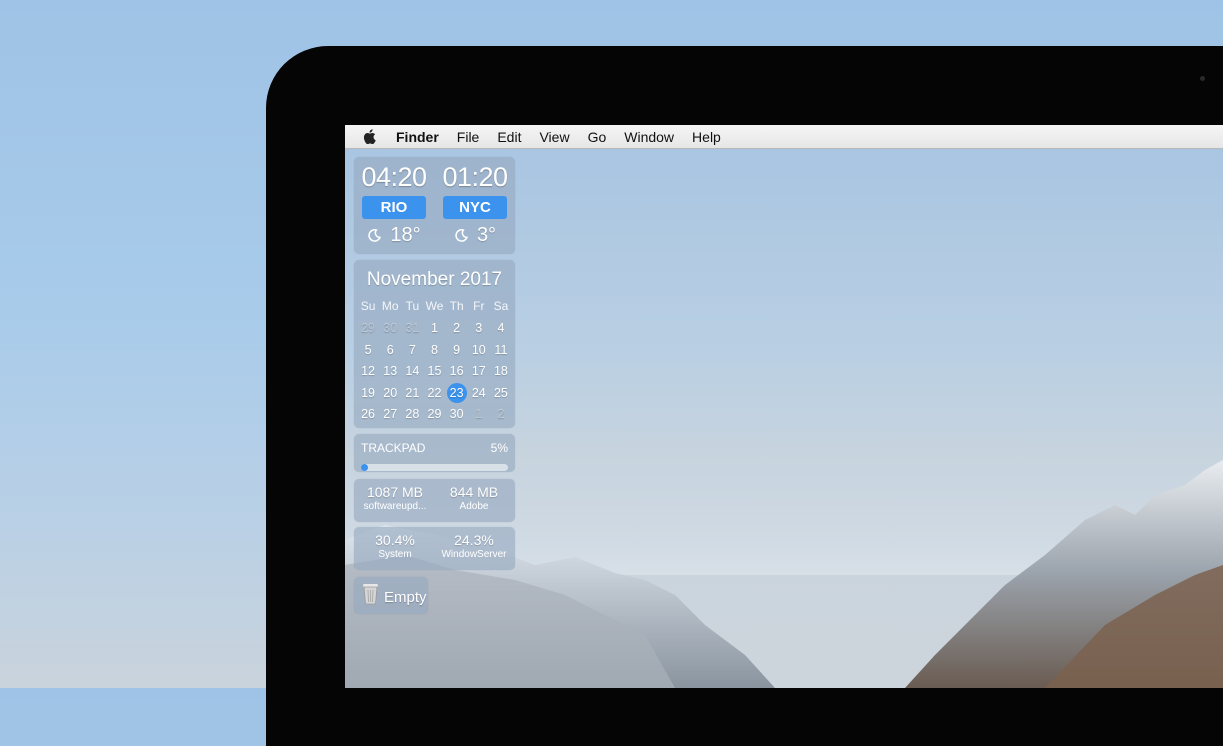 The image size is (1223, 746). Describe the element at coordinates (501, 306) in the screenshot. I see `weekday-header: Sa` at that location.